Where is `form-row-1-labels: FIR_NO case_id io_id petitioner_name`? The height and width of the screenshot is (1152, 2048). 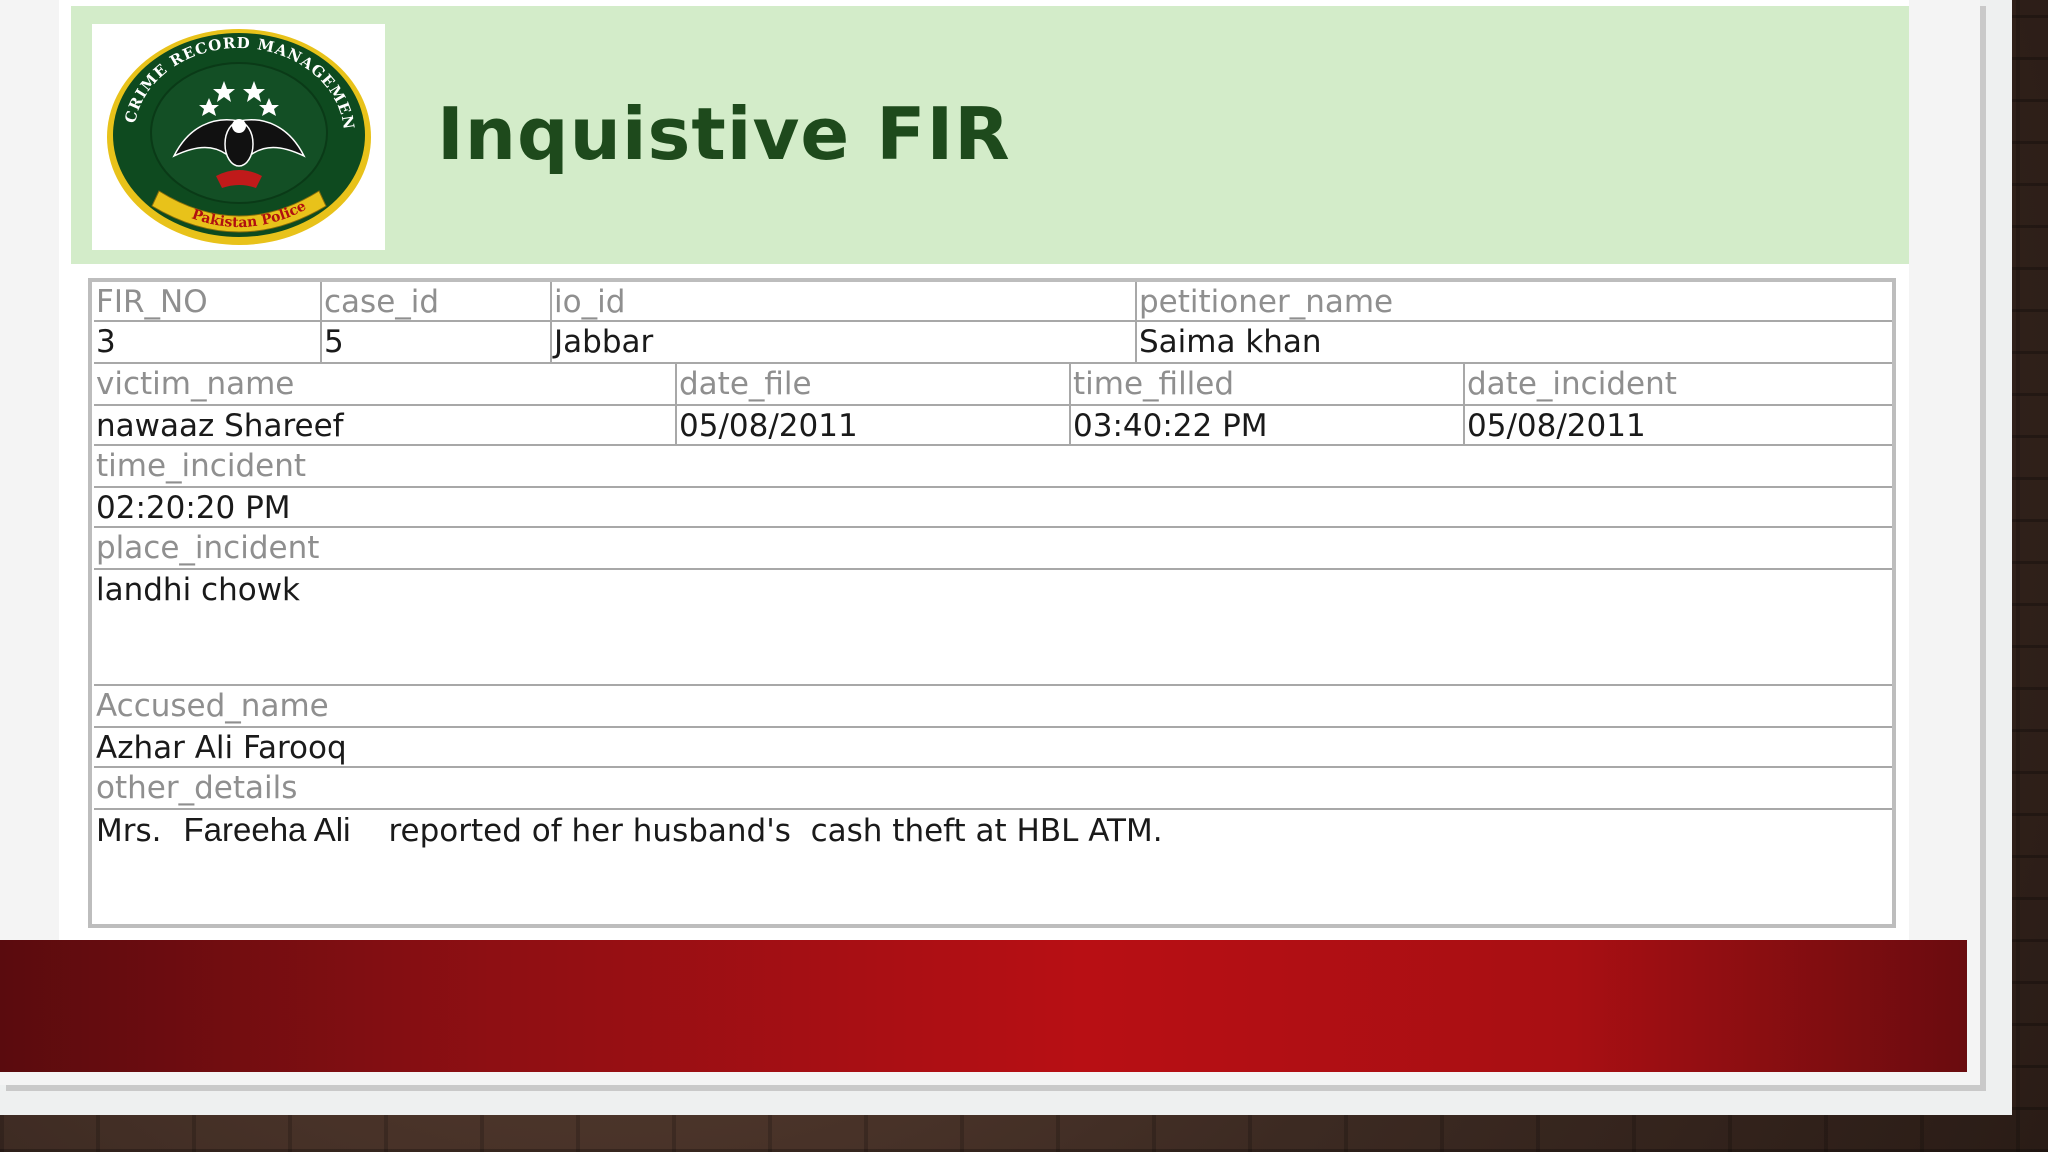 form-row-1-labels: FIR_NO case_id io_id petitioner_name is located at coordinates (993, 302).